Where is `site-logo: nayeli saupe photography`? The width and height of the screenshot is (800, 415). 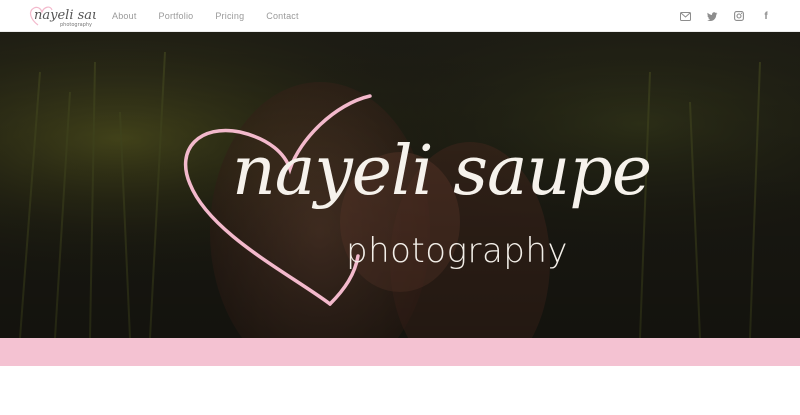 site-logo: nayeli saupe photography is located at coordinates (72, 16).